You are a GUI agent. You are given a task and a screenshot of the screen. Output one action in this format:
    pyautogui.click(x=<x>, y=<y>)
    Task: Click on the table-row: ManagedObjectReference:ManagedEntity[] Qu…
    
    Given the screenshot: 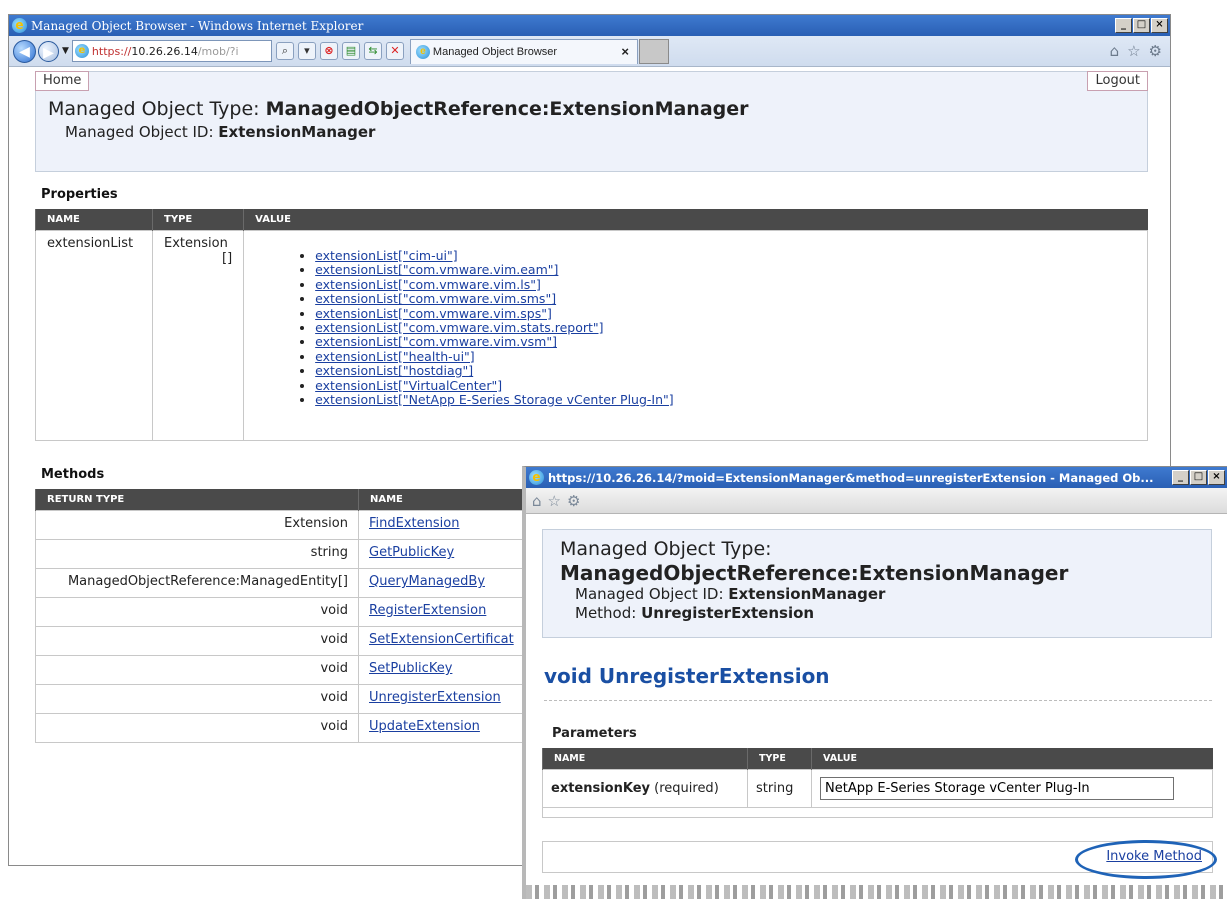 What is the action you would take?
    pyautogui.click(x=281, y=583)
    